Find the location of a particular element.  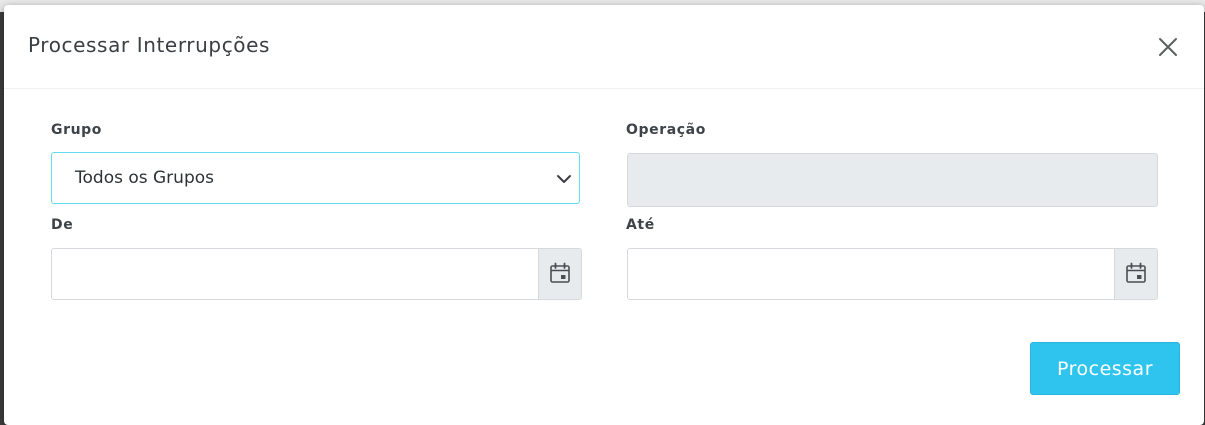

grupo-label: Grupo is located at coordinates (77, 130).